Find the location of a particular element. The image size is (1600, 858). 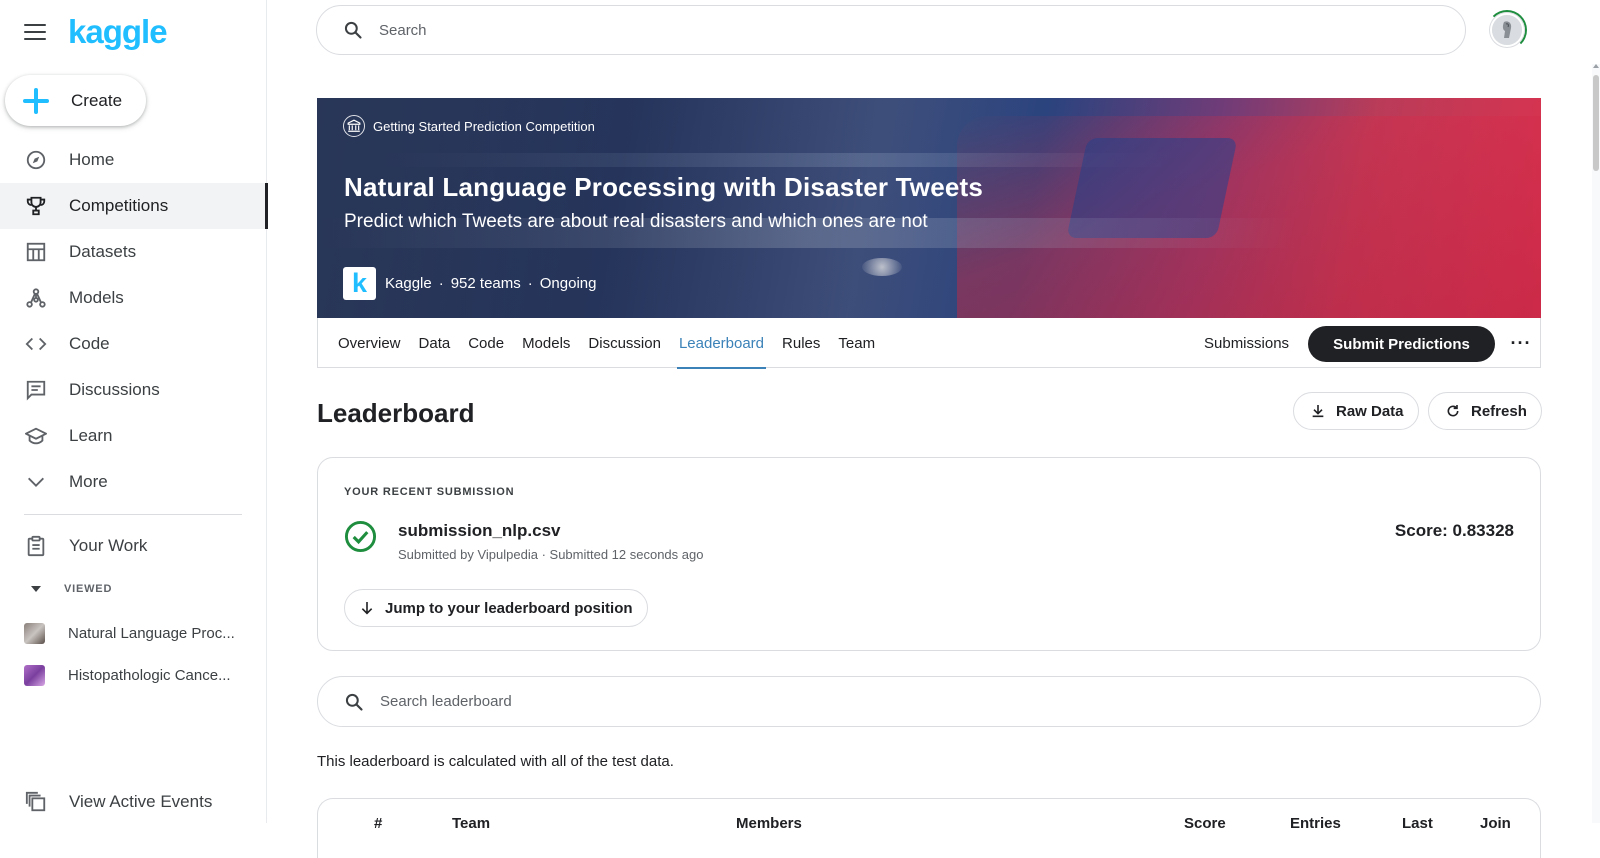

plus-icon is located at coordinates (36, 100).